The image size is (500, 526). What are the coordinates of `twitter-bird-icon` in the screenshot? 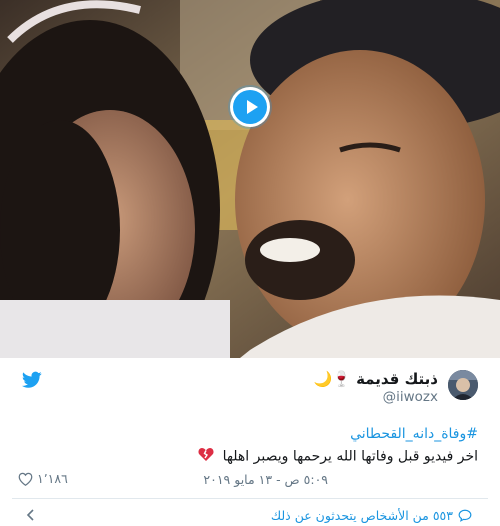 It's located at (32, 380).